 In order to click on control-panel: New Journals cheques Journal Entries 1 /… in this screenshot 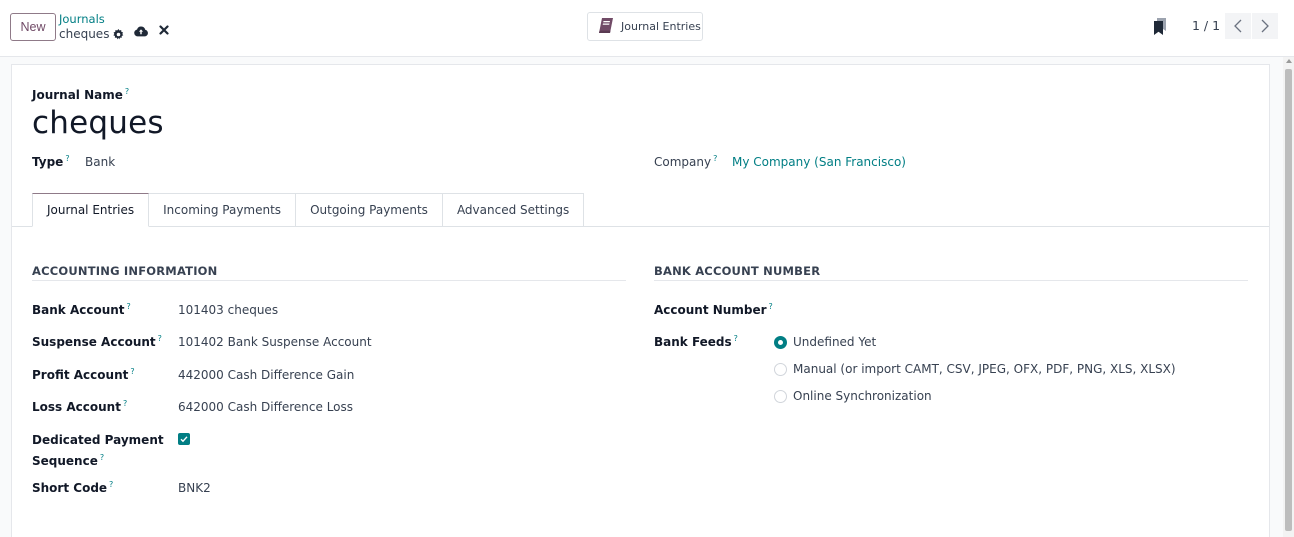, I will do `click(647, 28)`.